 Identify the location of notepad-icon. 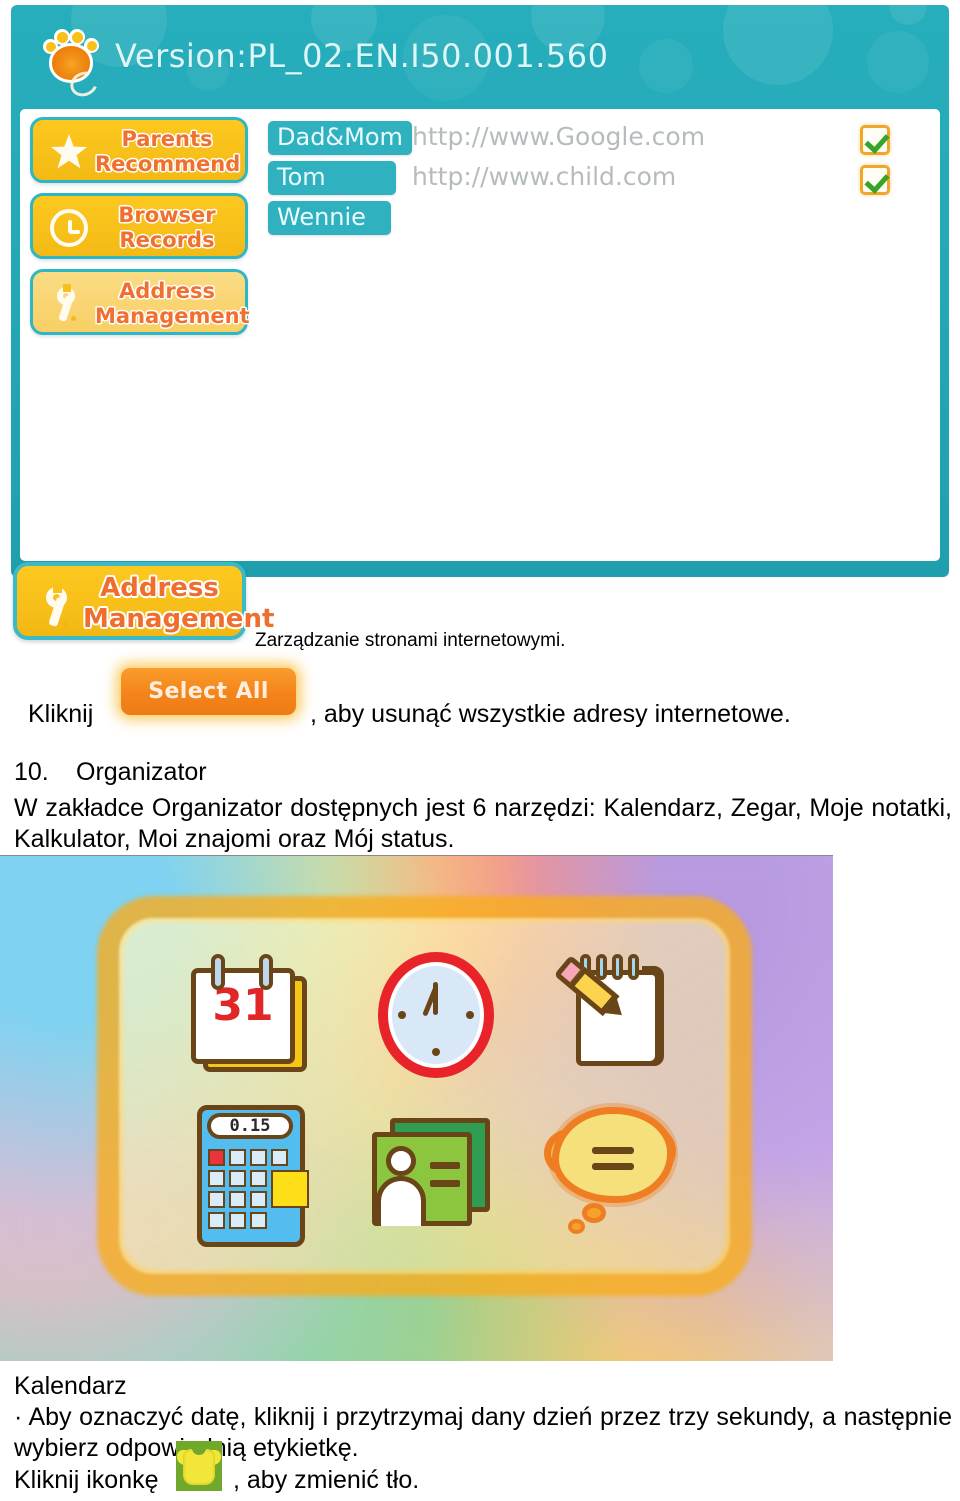
(613, 1015).